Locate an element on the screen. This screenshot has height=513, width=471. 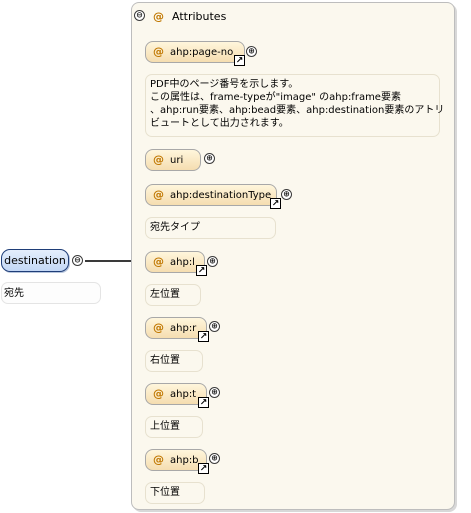
attribute-node-page-no: @ ahp:page-no is located at coordinates (195, 52).